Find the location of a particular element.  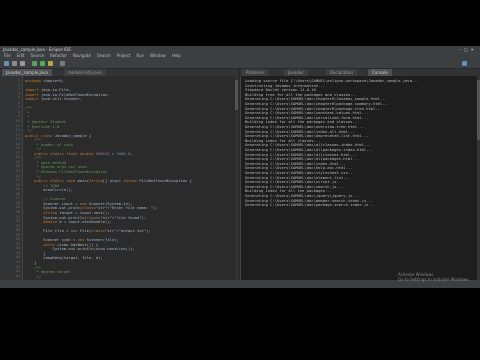

line-number: 35 is located at coordinates (17, 234).